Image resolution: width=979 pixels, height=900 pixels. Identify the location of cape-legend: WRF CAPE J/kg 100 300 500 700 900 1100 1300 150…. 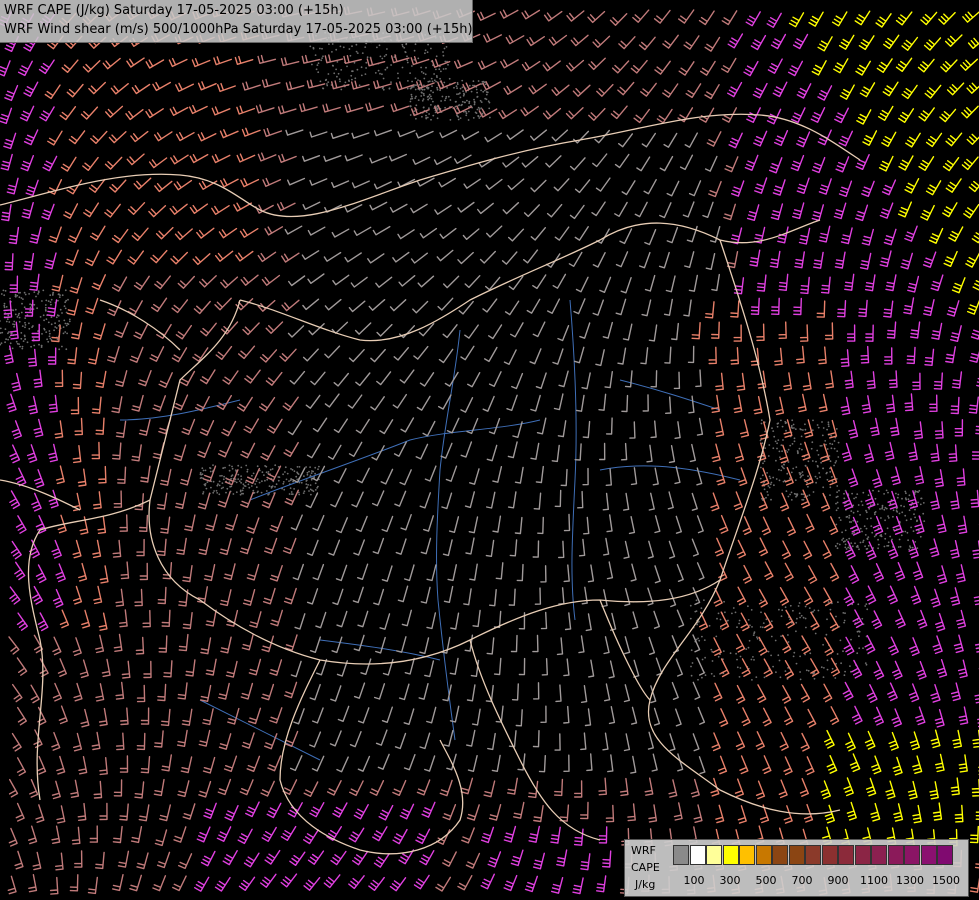
(796, 868).